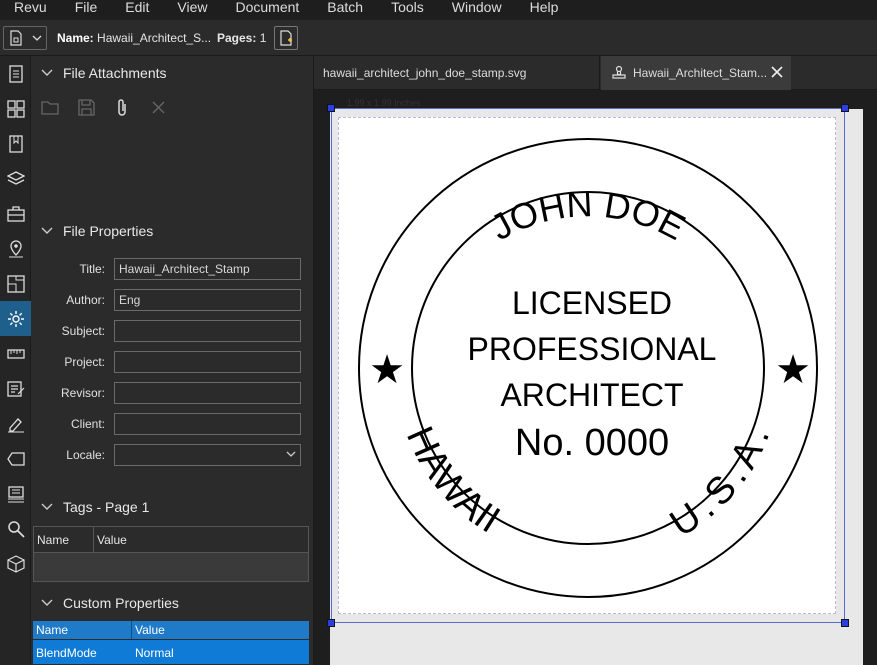  I want to click on prop-row-revisor: Revisor:, so click(172, 393).